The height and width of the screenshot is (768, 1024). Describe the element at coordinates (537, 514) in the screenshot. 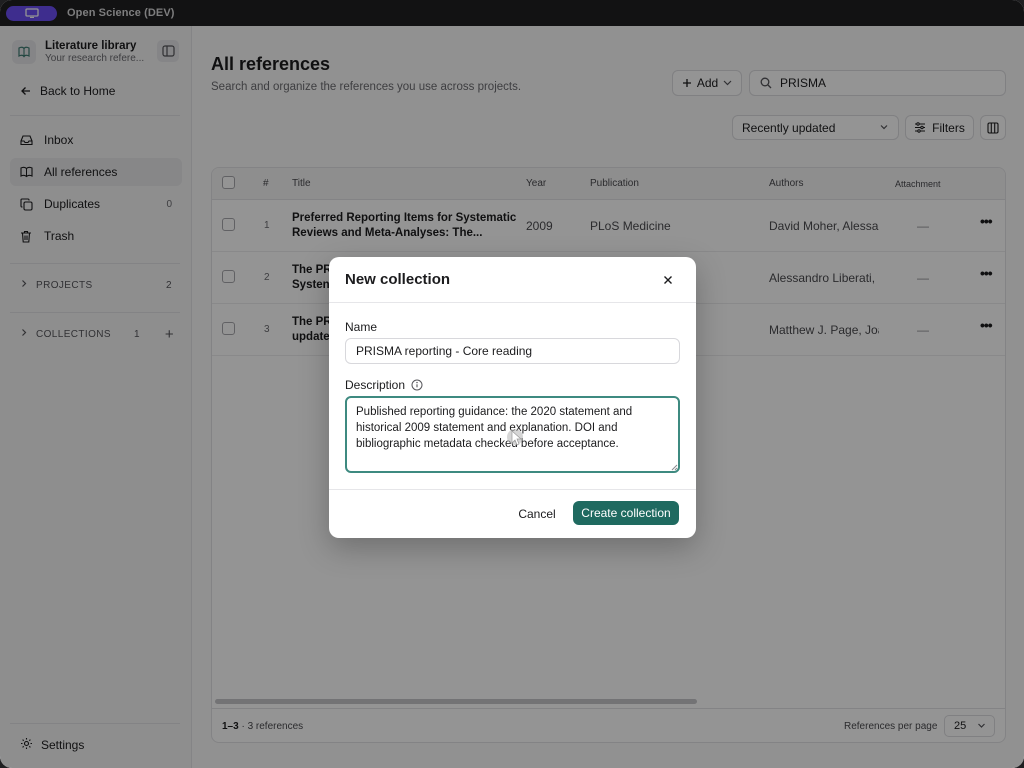

I see `cancel-button: Cancel` at that location.